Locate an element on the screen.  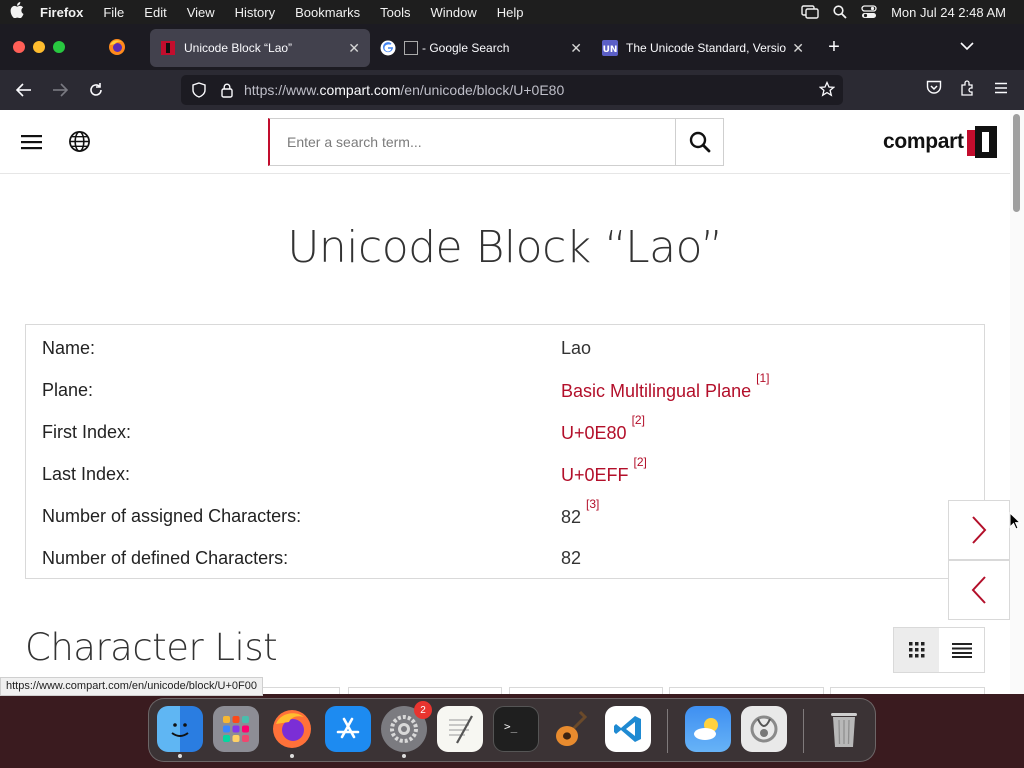
menu-edit: Edit is located at coordinates (155, 12).